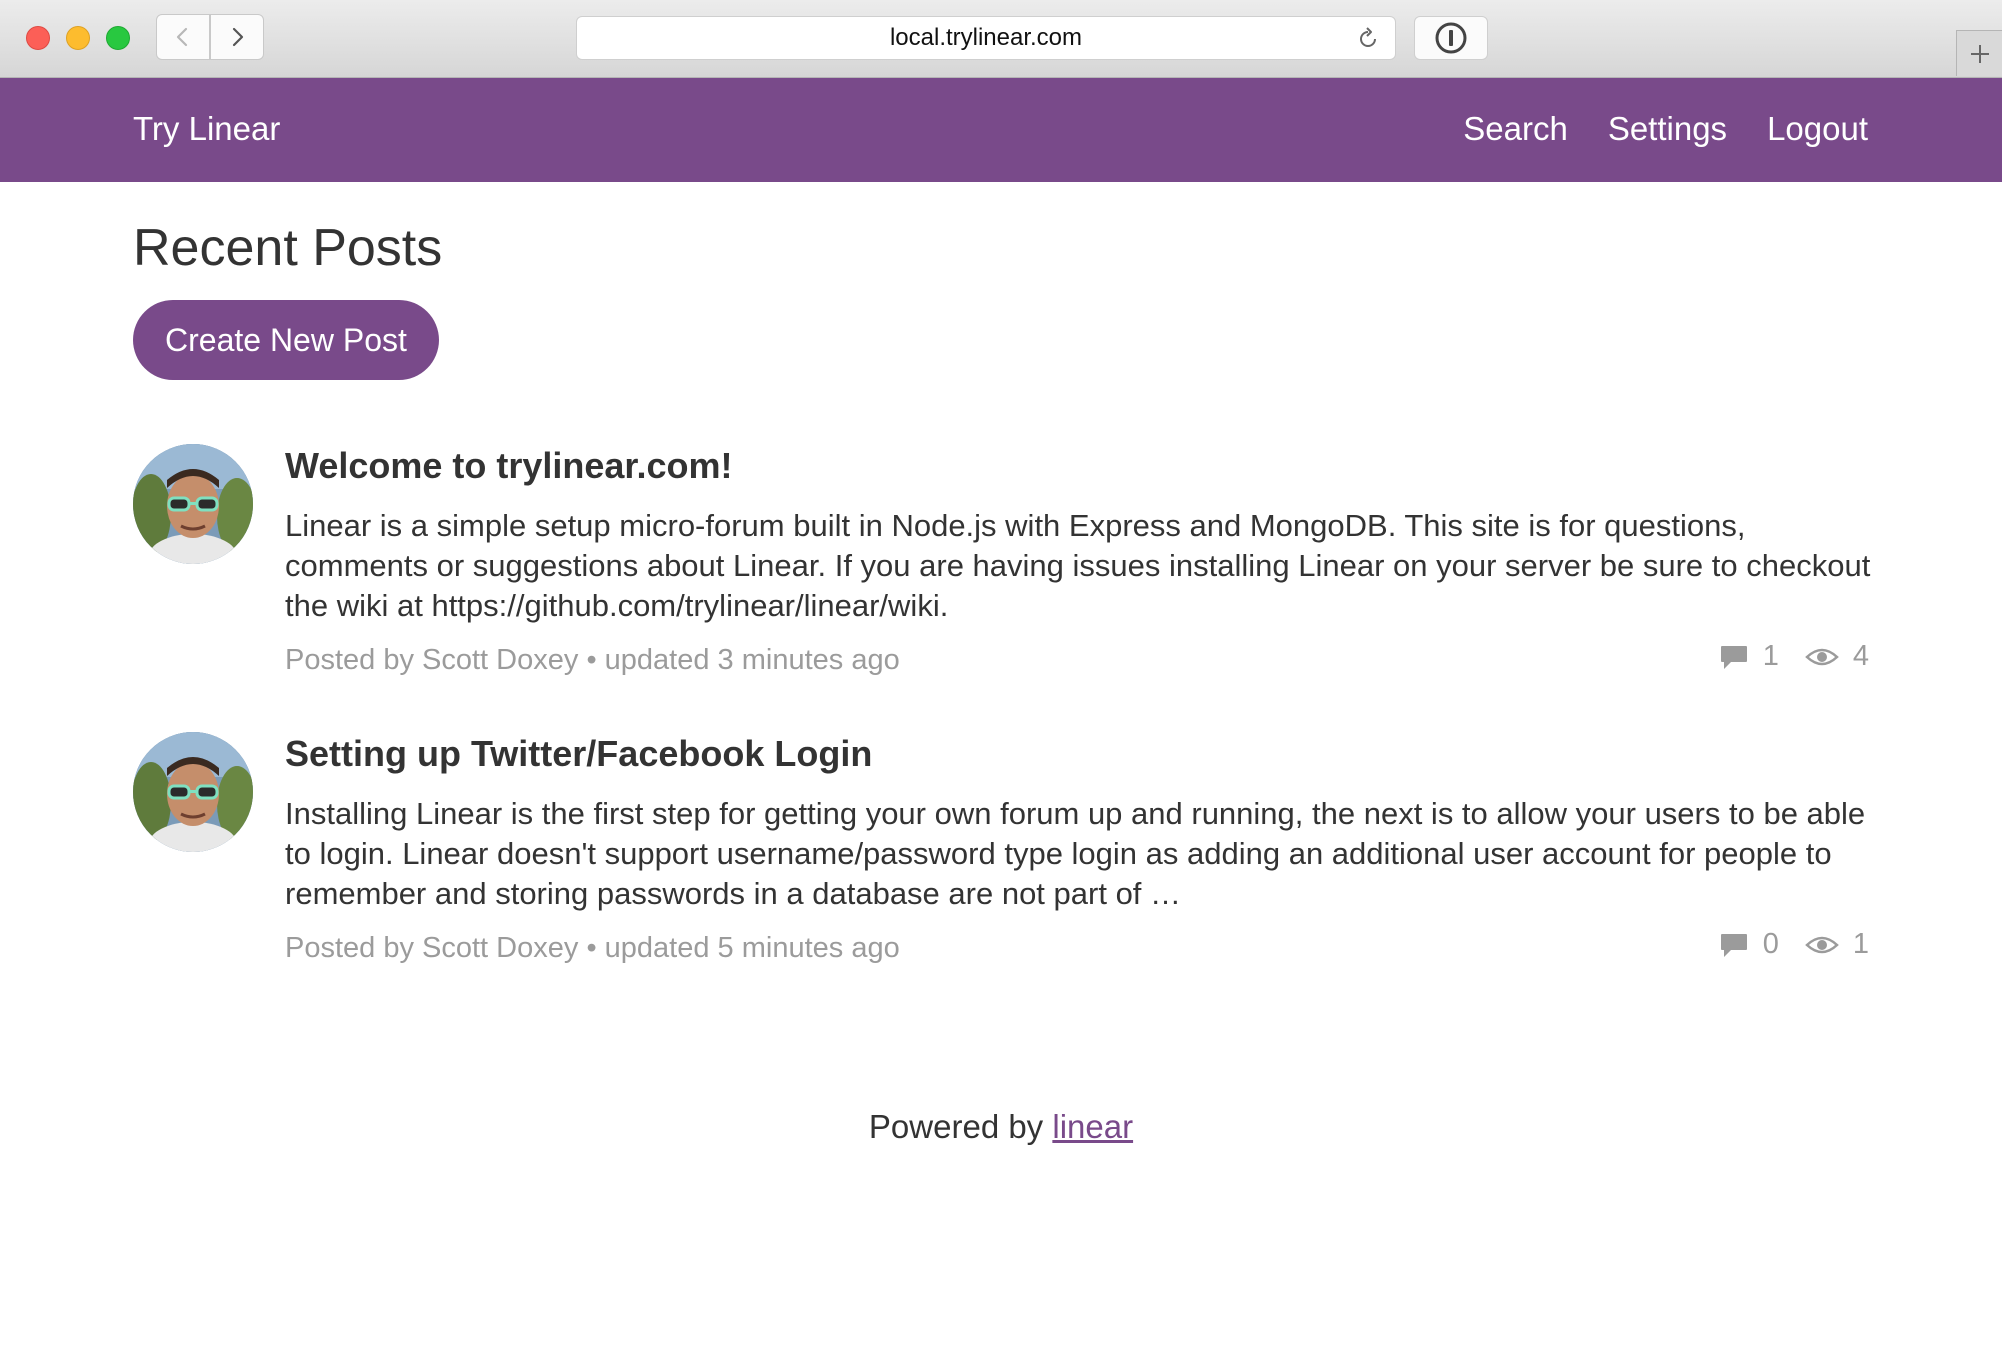 This screenshot has height=1350, width=2002. What do you see at coordinates (1368, 39) in the screenshot?
I see `reload-icon` at bounding box center [1368, 39].